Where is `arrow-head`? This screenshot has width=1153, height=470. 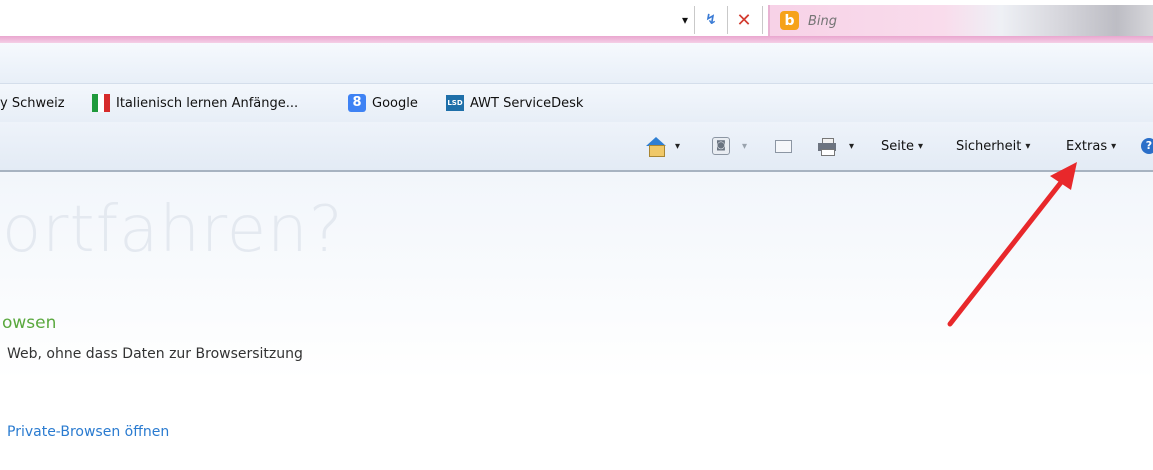 arrow-head is located at coordinates (1063, 176).